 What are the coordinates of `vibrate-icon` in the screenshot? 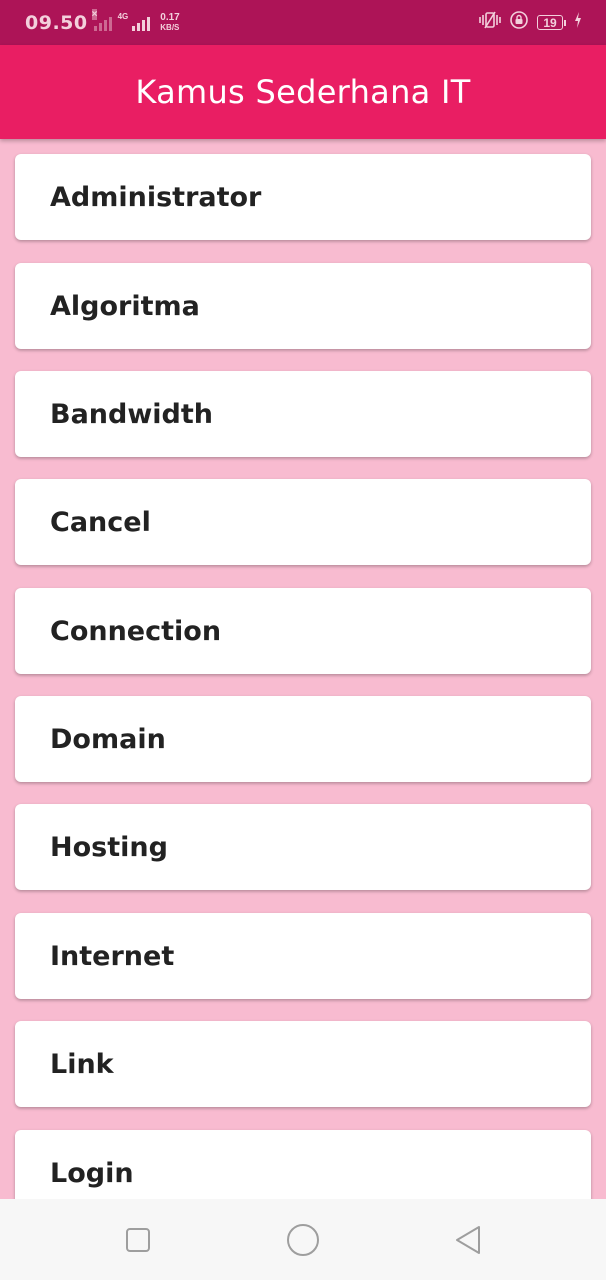 It's located at (490, 22).